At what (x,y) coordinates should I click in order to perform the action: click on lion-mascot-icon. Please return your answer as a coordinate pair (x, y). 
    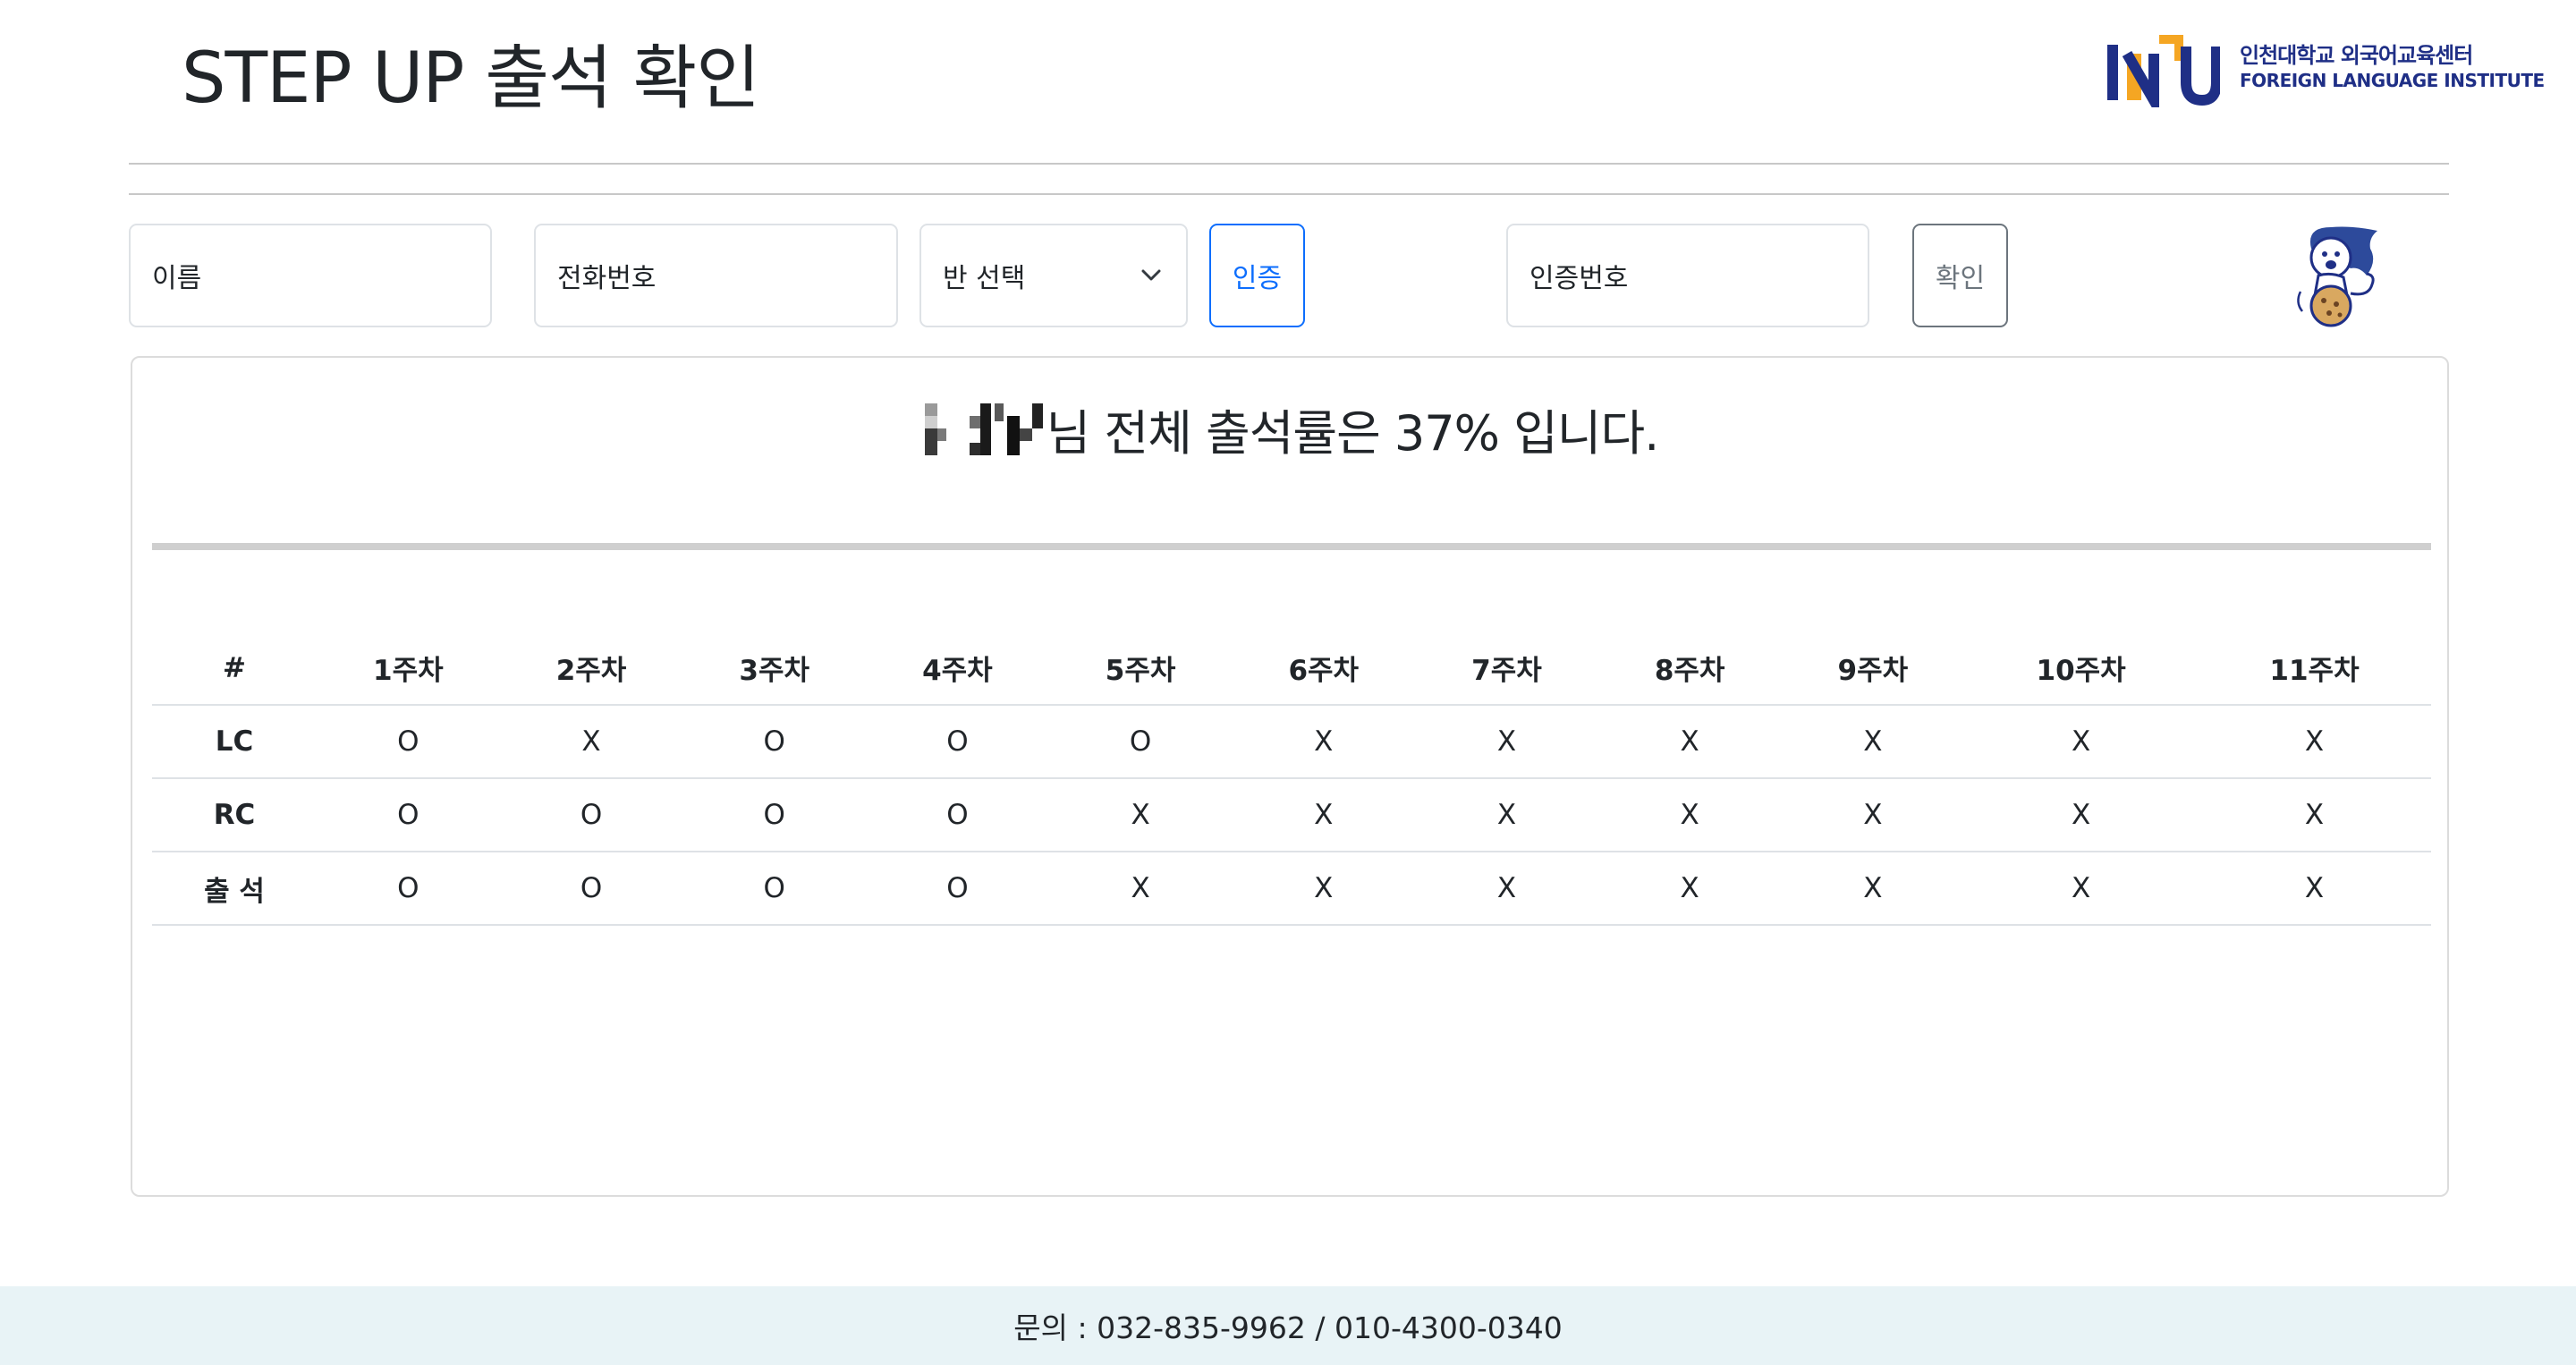
    Looking at the image, I should click on (2337, 276).